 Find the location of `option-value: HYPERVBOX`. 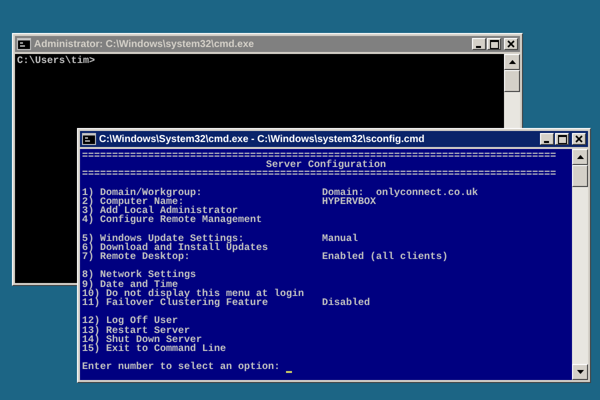

option-value: HYPERVBOX is located at coordinates (349, 203).